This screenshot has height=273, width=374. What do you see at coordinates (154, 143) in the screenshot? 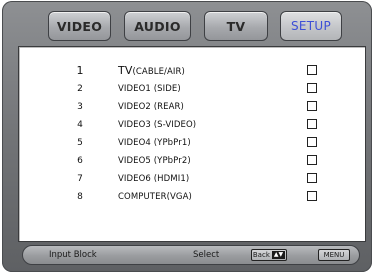
I see `row-label: VIDEO4 (YPbPr1)` at bounding box center [154, 143].